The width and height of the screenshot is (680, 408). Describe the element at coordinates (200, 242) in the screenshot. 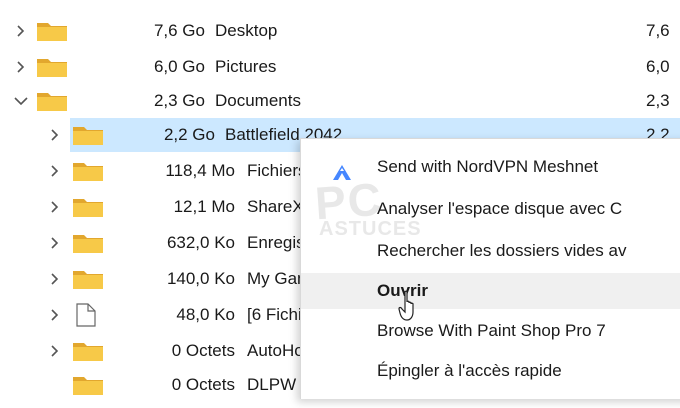

I see `folder-size: 632,0 Ko` at that location.